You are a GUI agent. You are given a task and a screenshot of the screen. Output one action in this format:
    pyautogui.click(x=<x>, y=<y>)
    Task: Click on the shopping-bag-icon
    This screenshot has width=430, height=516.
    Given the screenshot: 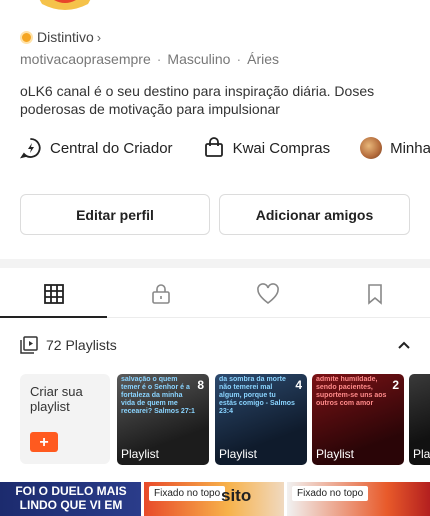 What is the action you would take?
    pyautogui.click(x=213, y=147)
    